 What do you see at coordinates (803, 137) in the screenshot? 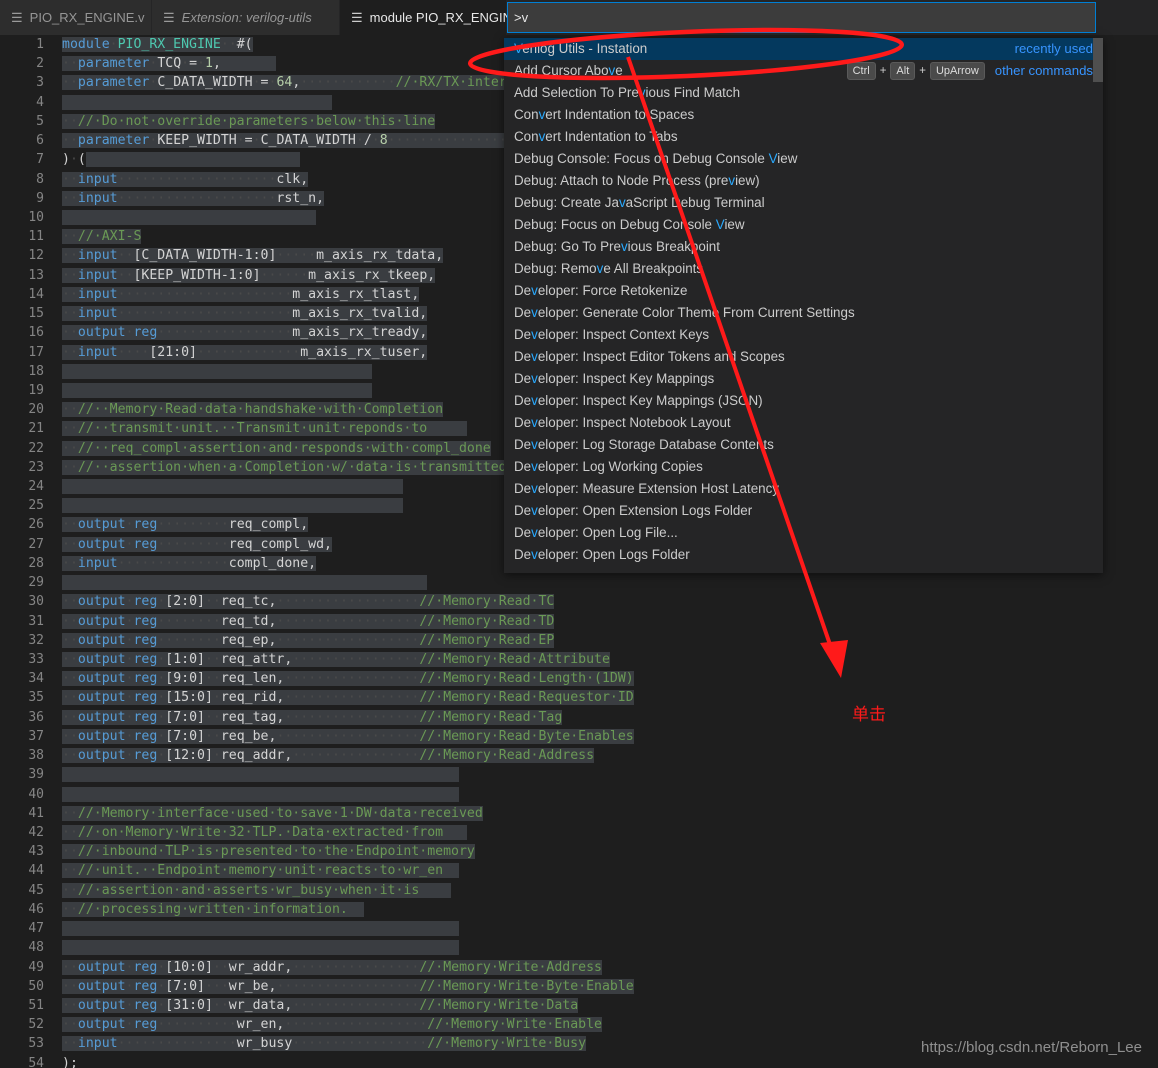
I see `command-palette-item: Convert Indentation to Tabs` at bounding box center [803, 137].